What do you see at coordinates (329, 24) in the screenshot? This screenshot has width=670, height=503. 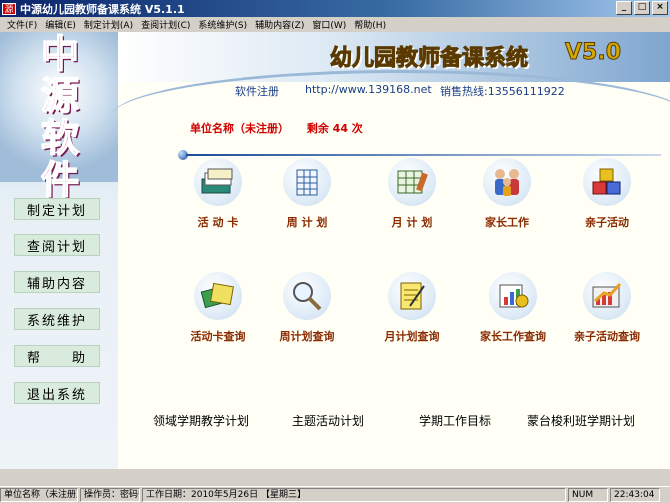 I see `menu-window: 窗口(W)` at bounding box center [329, 24].